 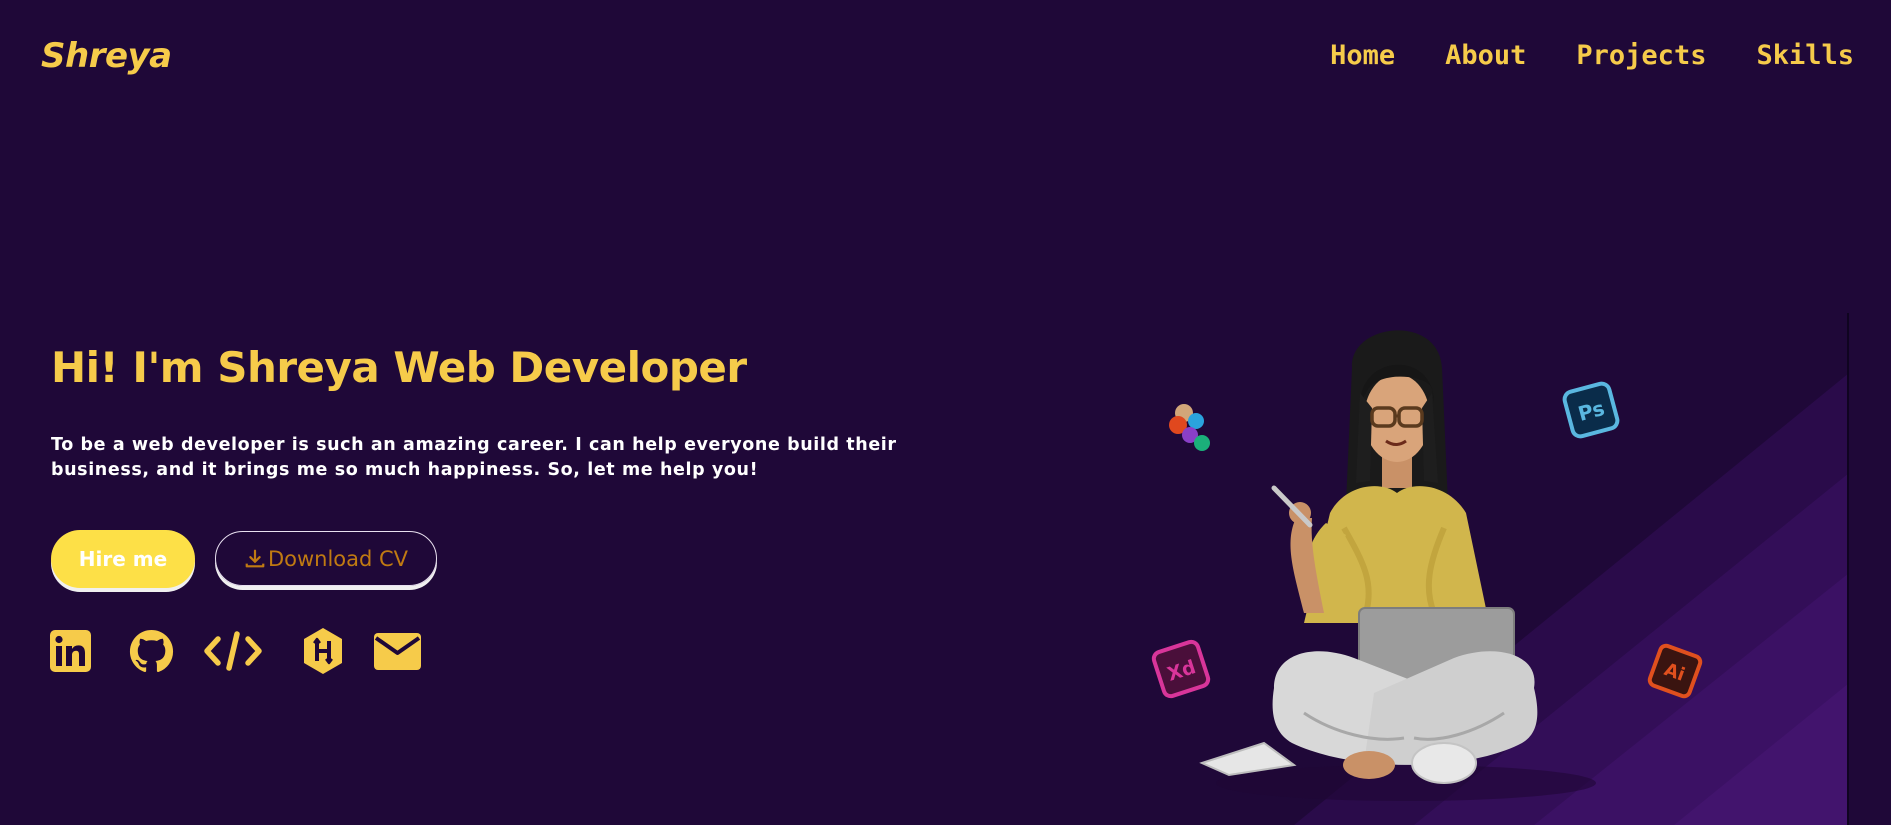 I want to click on main-nav: Home About Projects Skills, so click(x=1592, y=55).